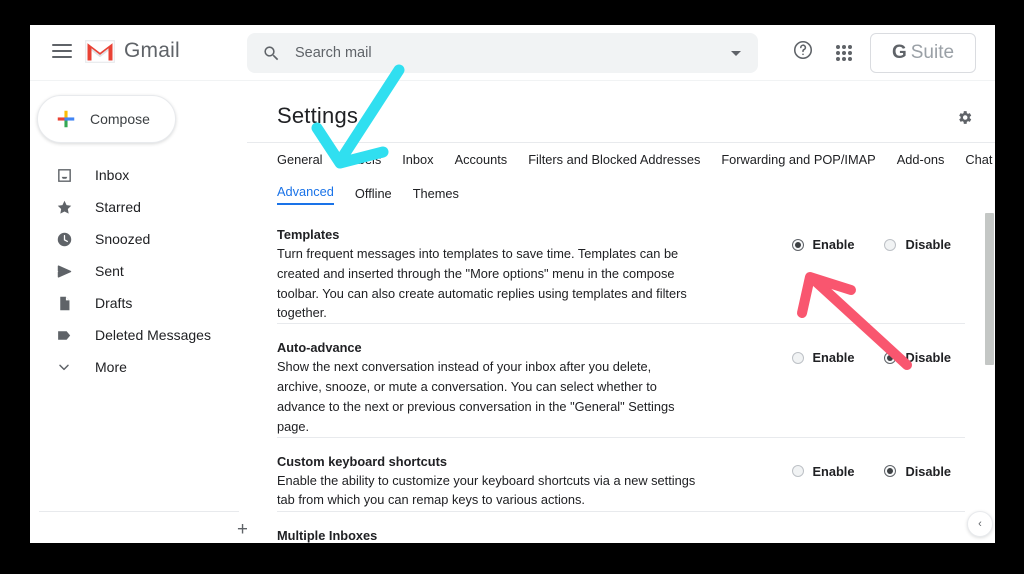 This screenshot has height=574, width=1024. I want to click on sidebar-item-label: Inbox, so click(112, 175).